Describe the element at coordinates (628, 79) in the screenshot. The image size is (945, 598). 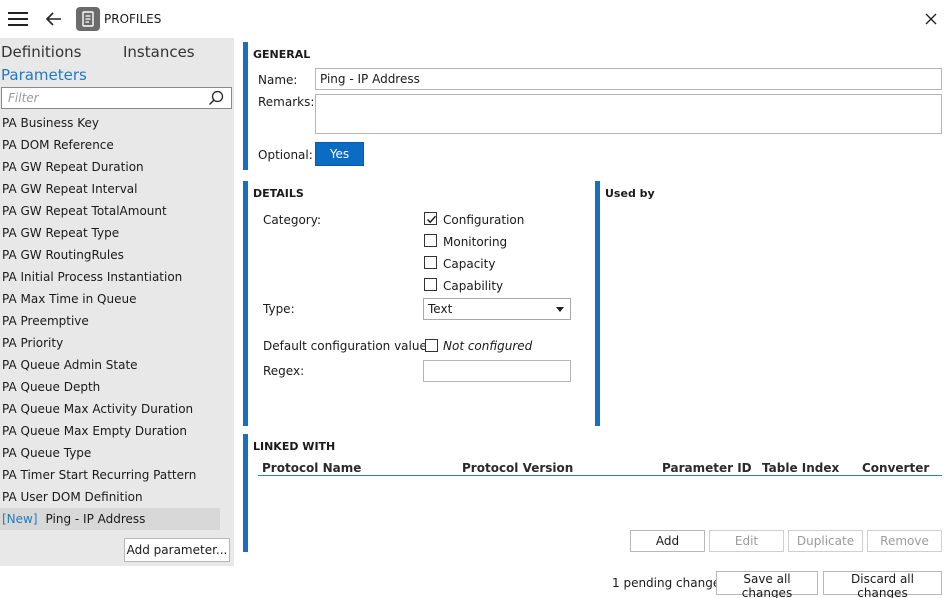
I see `name-input` at that location.